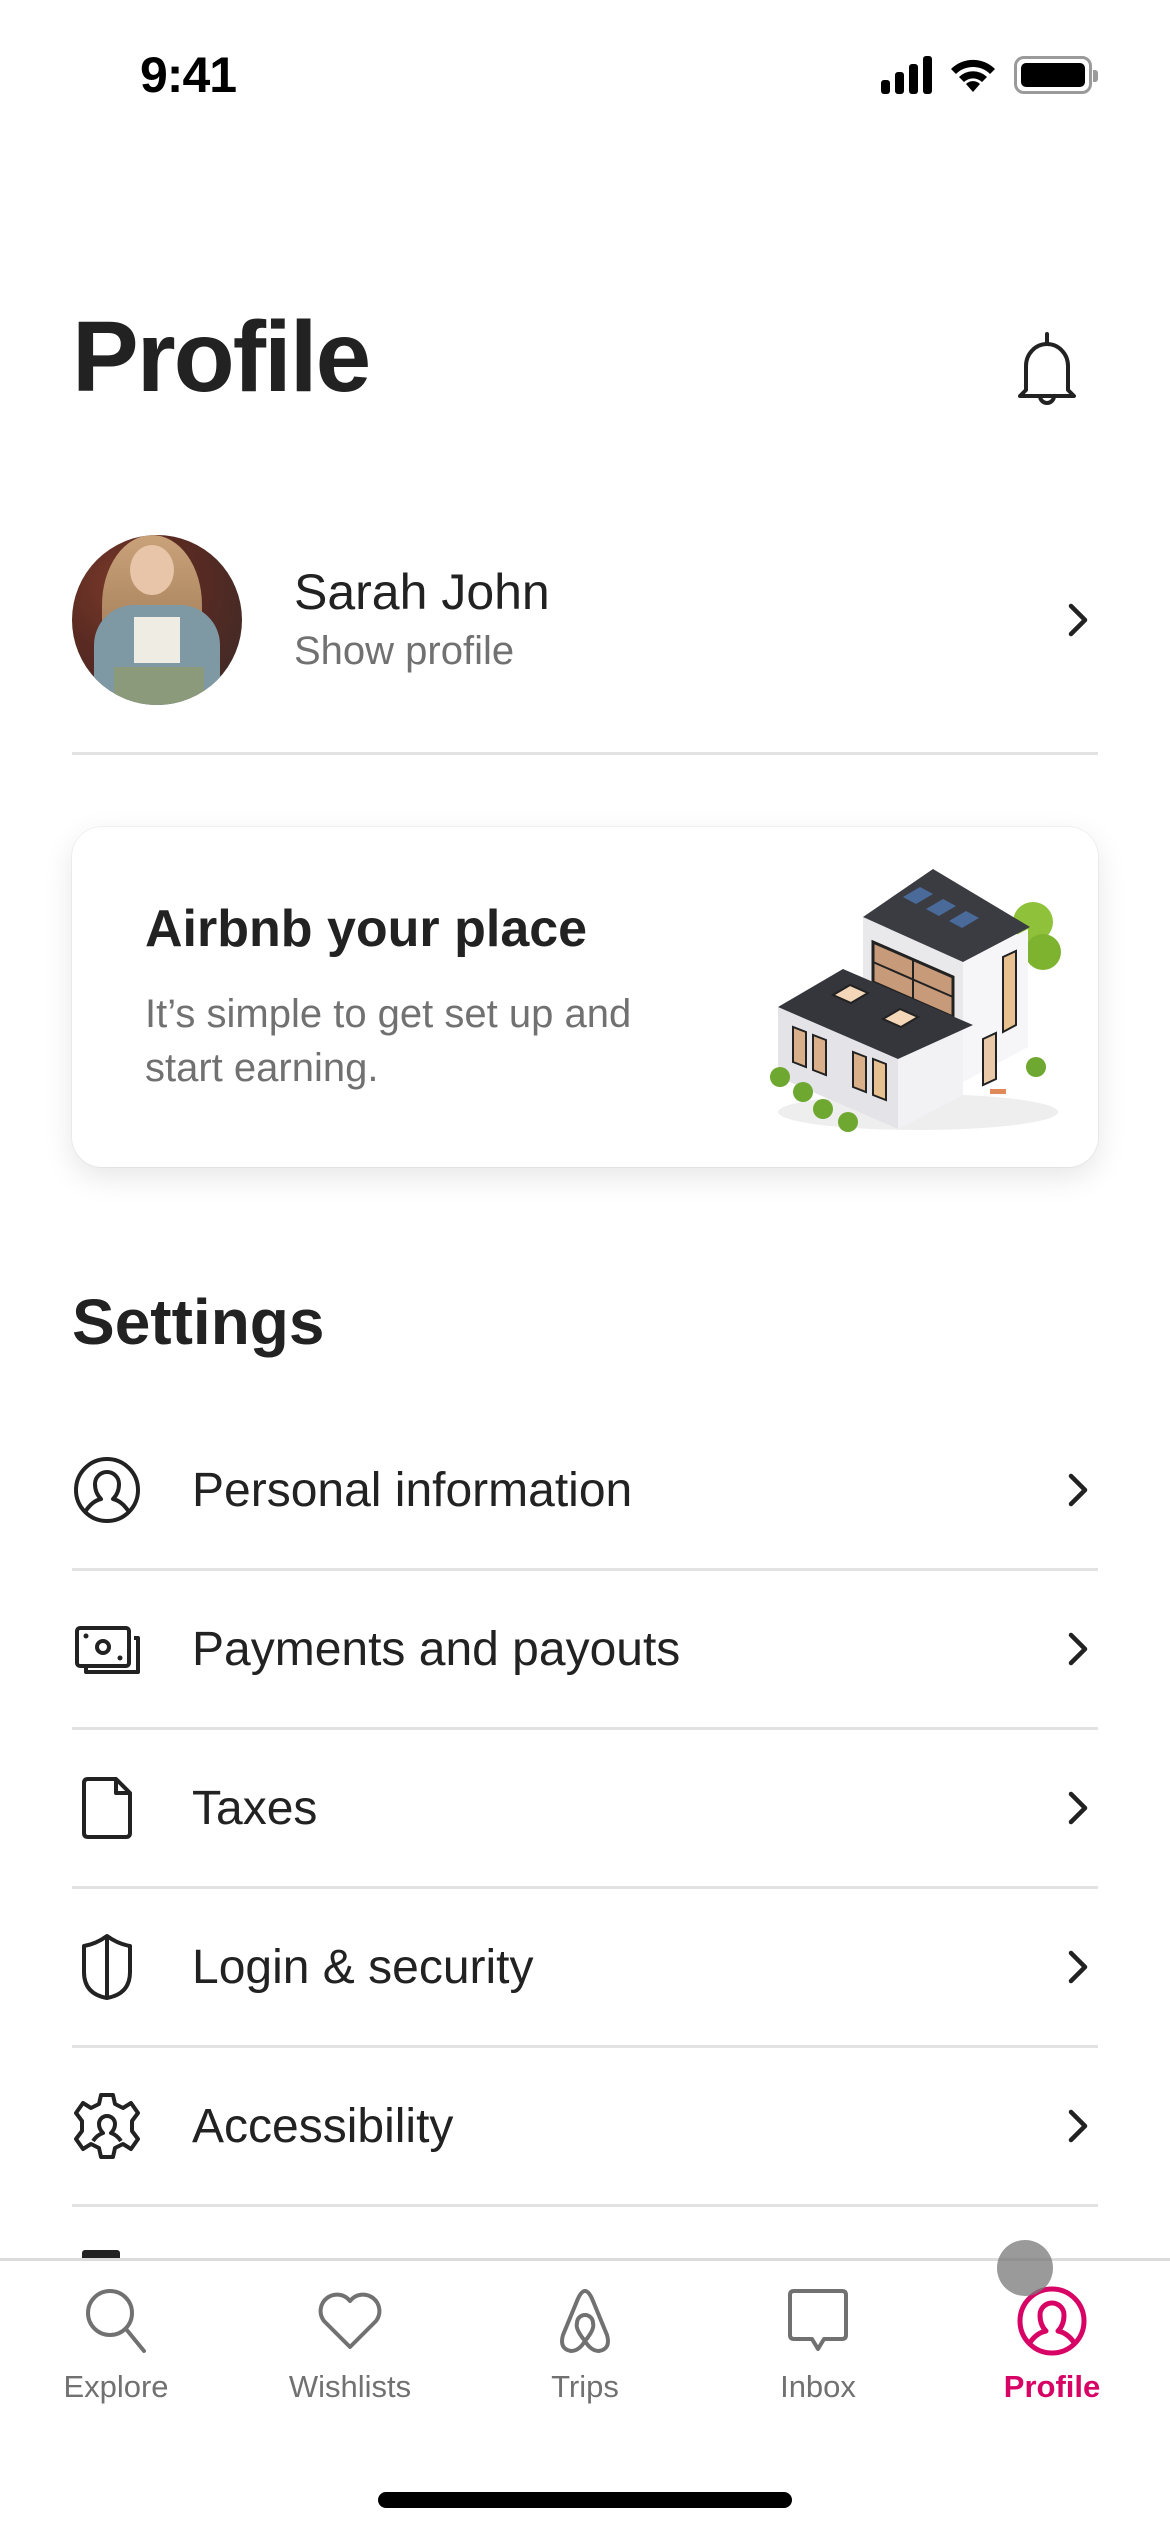 The width and height of the screenshot is (1170, 2532). What do you see at coordinates (422, 592) in the screenshot?
I see `profile-name: Sarah John` at bounding box center [422, 592].